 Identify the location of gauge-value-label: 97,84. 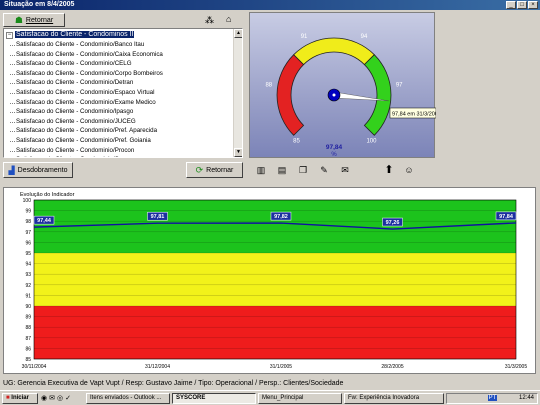
(334, 147).